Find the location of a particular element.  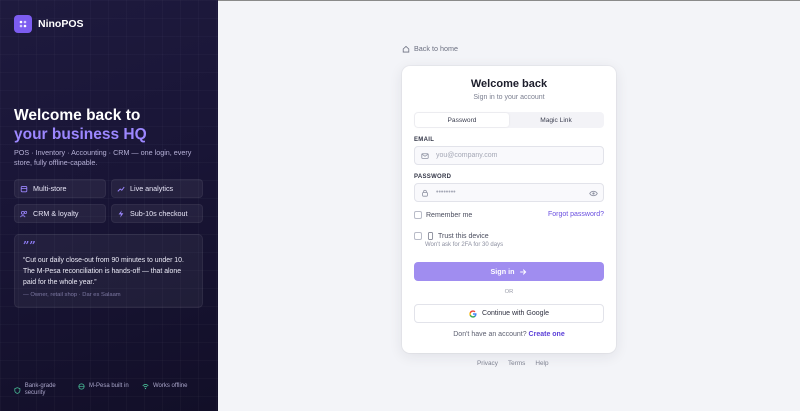

badge-security: Bank-grade security is located at coordinates (45, 390).